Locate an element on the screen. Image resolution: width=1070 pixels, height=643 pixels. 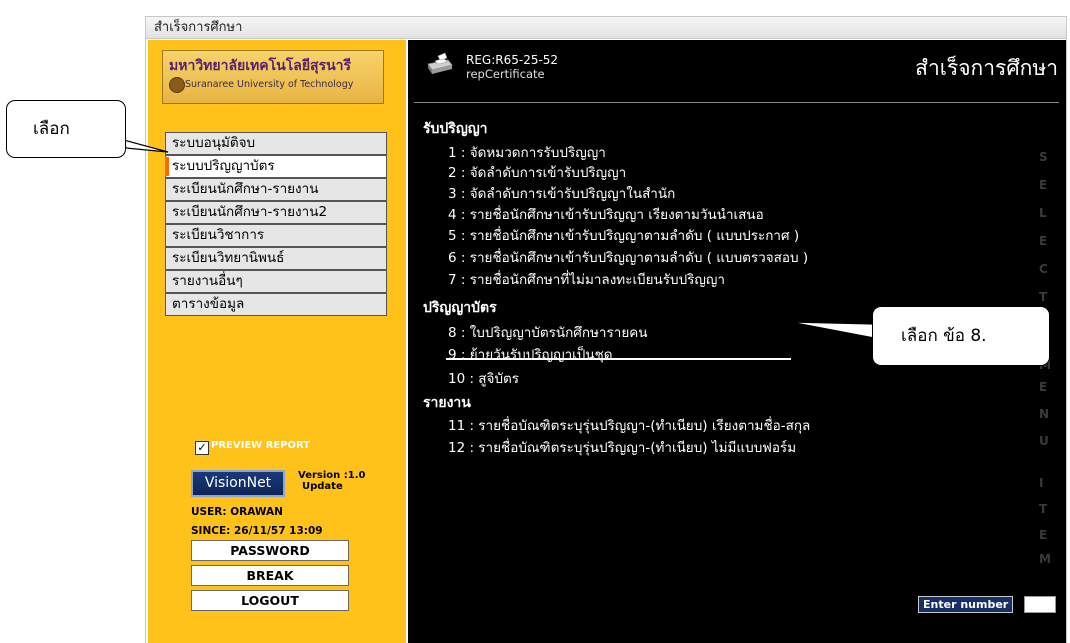
page-title: สำเร็จการศึกษา is located at coordinates (986, 68).